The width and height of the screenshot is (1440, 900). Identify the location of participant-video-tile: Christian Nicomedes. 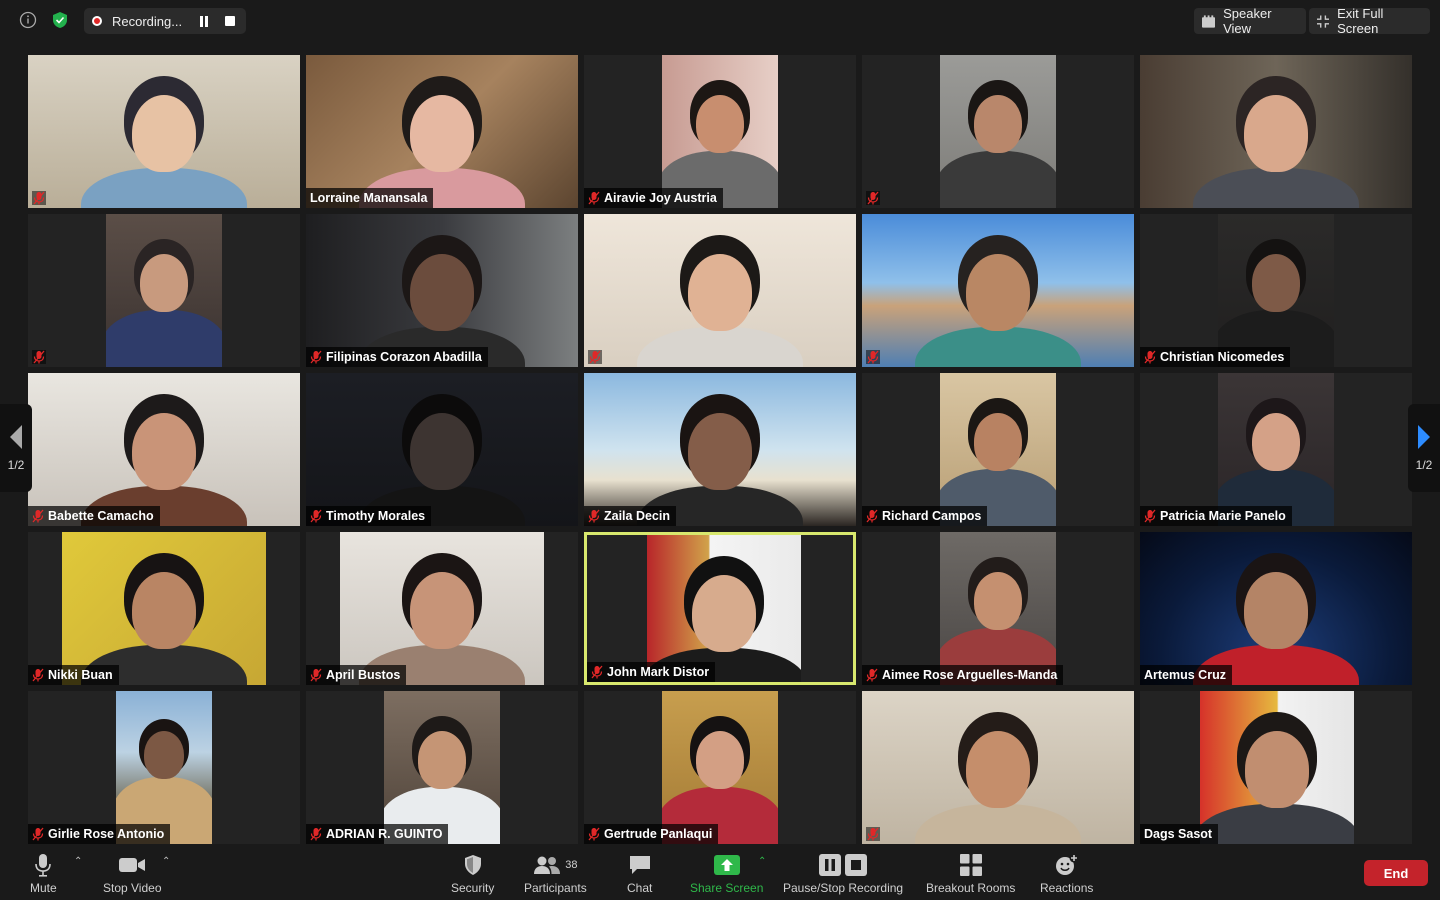
(1276, 290).